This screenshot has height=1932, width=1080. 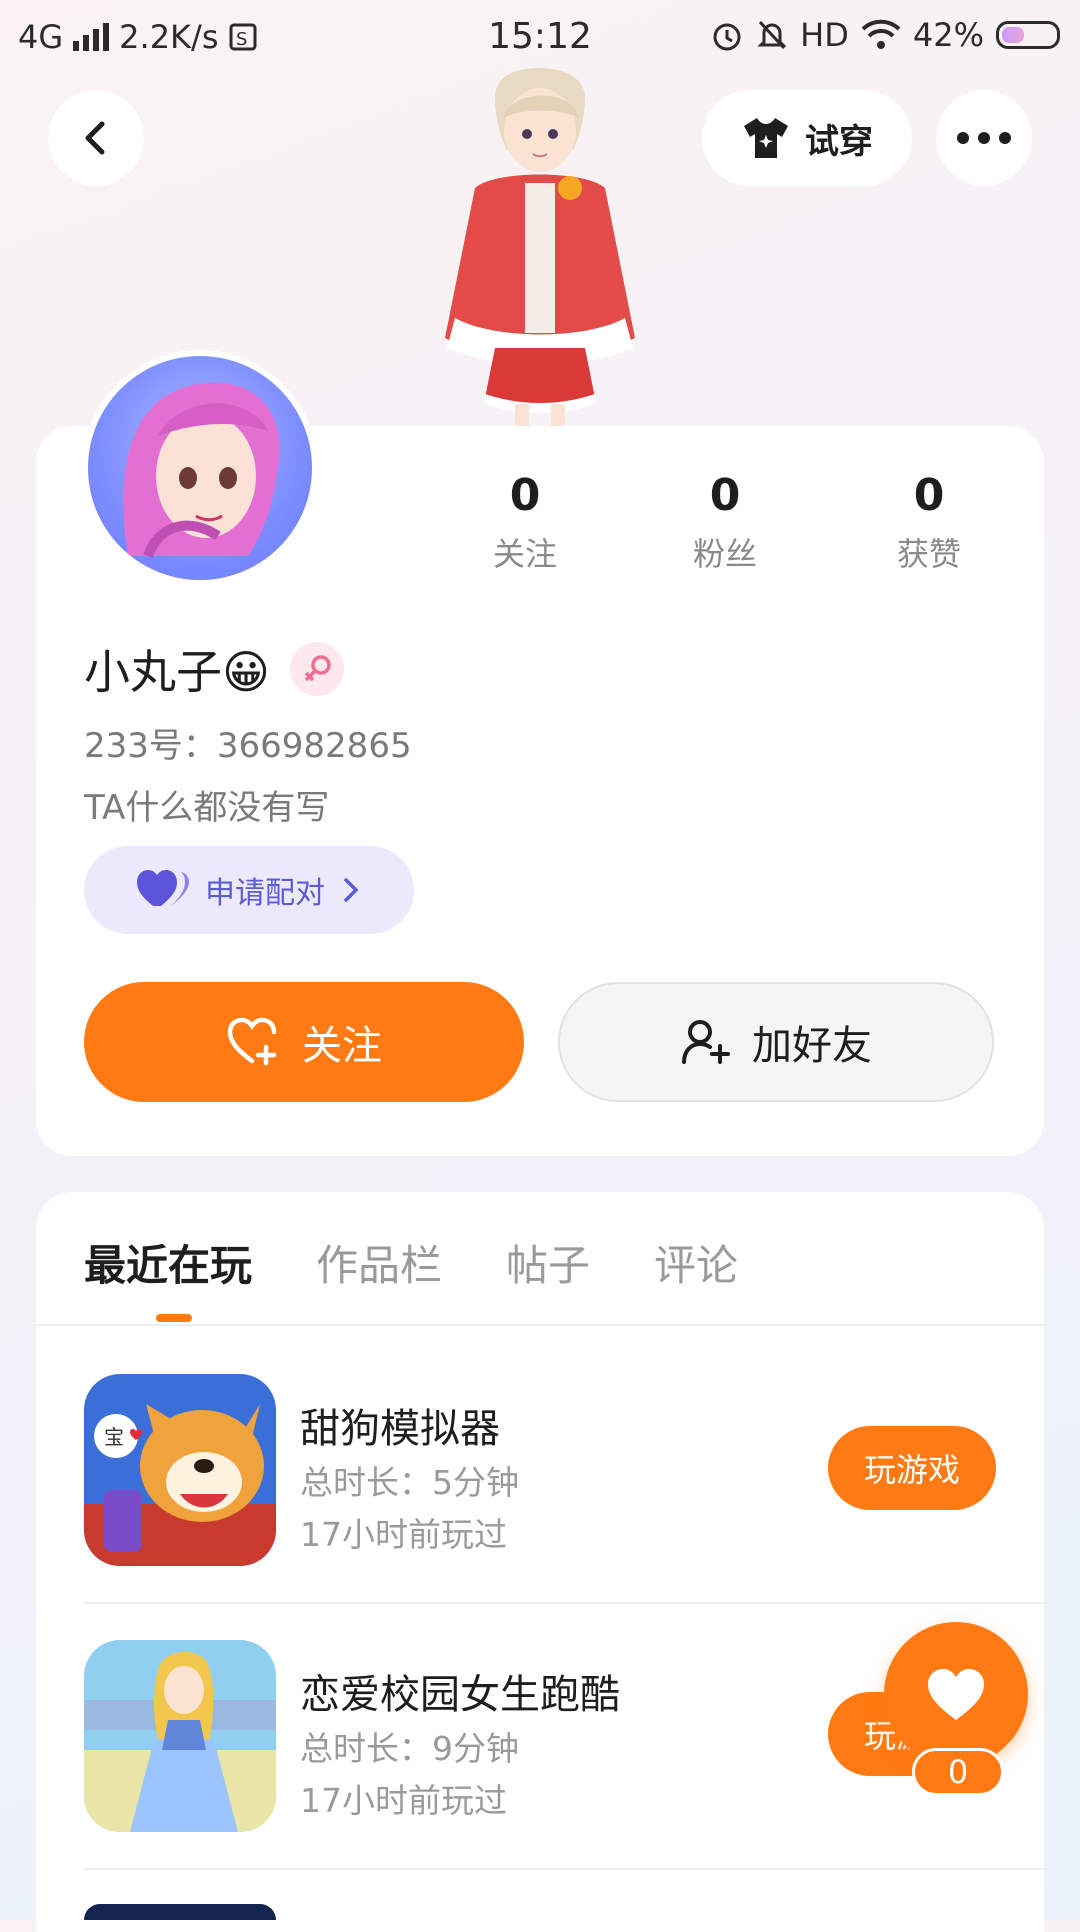 I want to click on nickname-row: 小丸子😀, so click(x=214, y=669).